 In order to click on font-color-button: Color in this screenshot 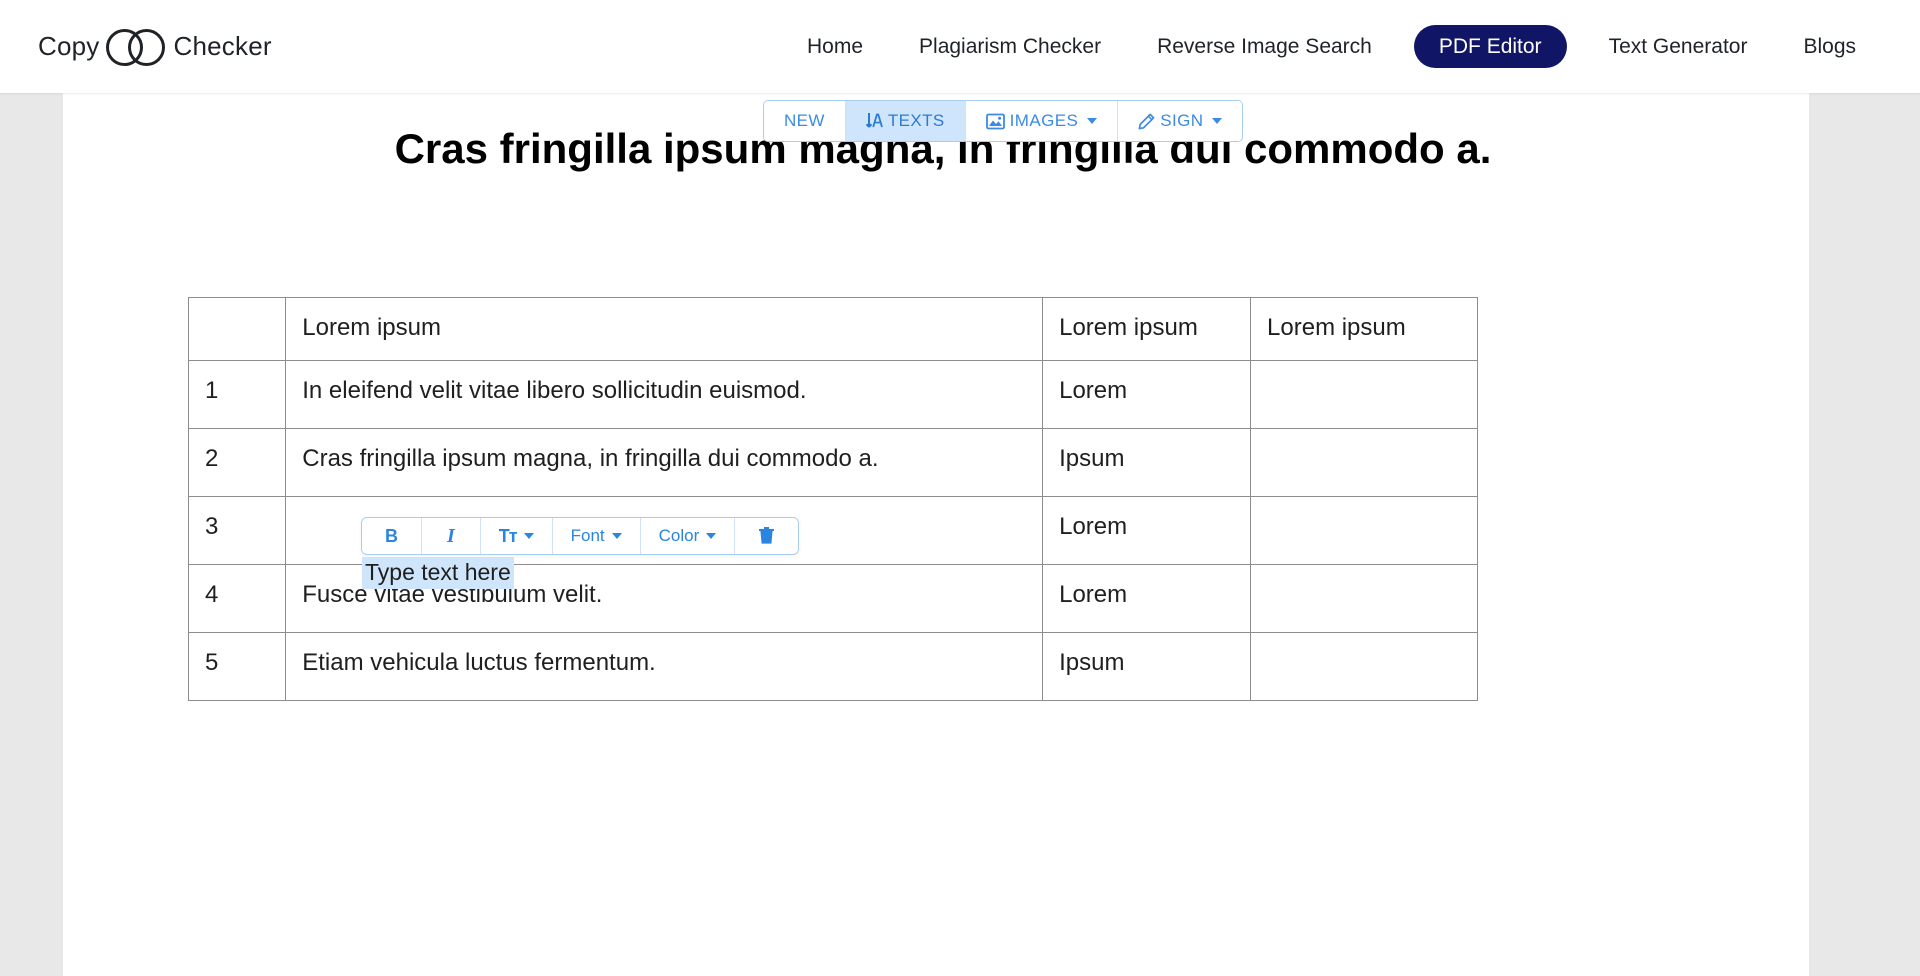, I will do `click(688, 536)`.